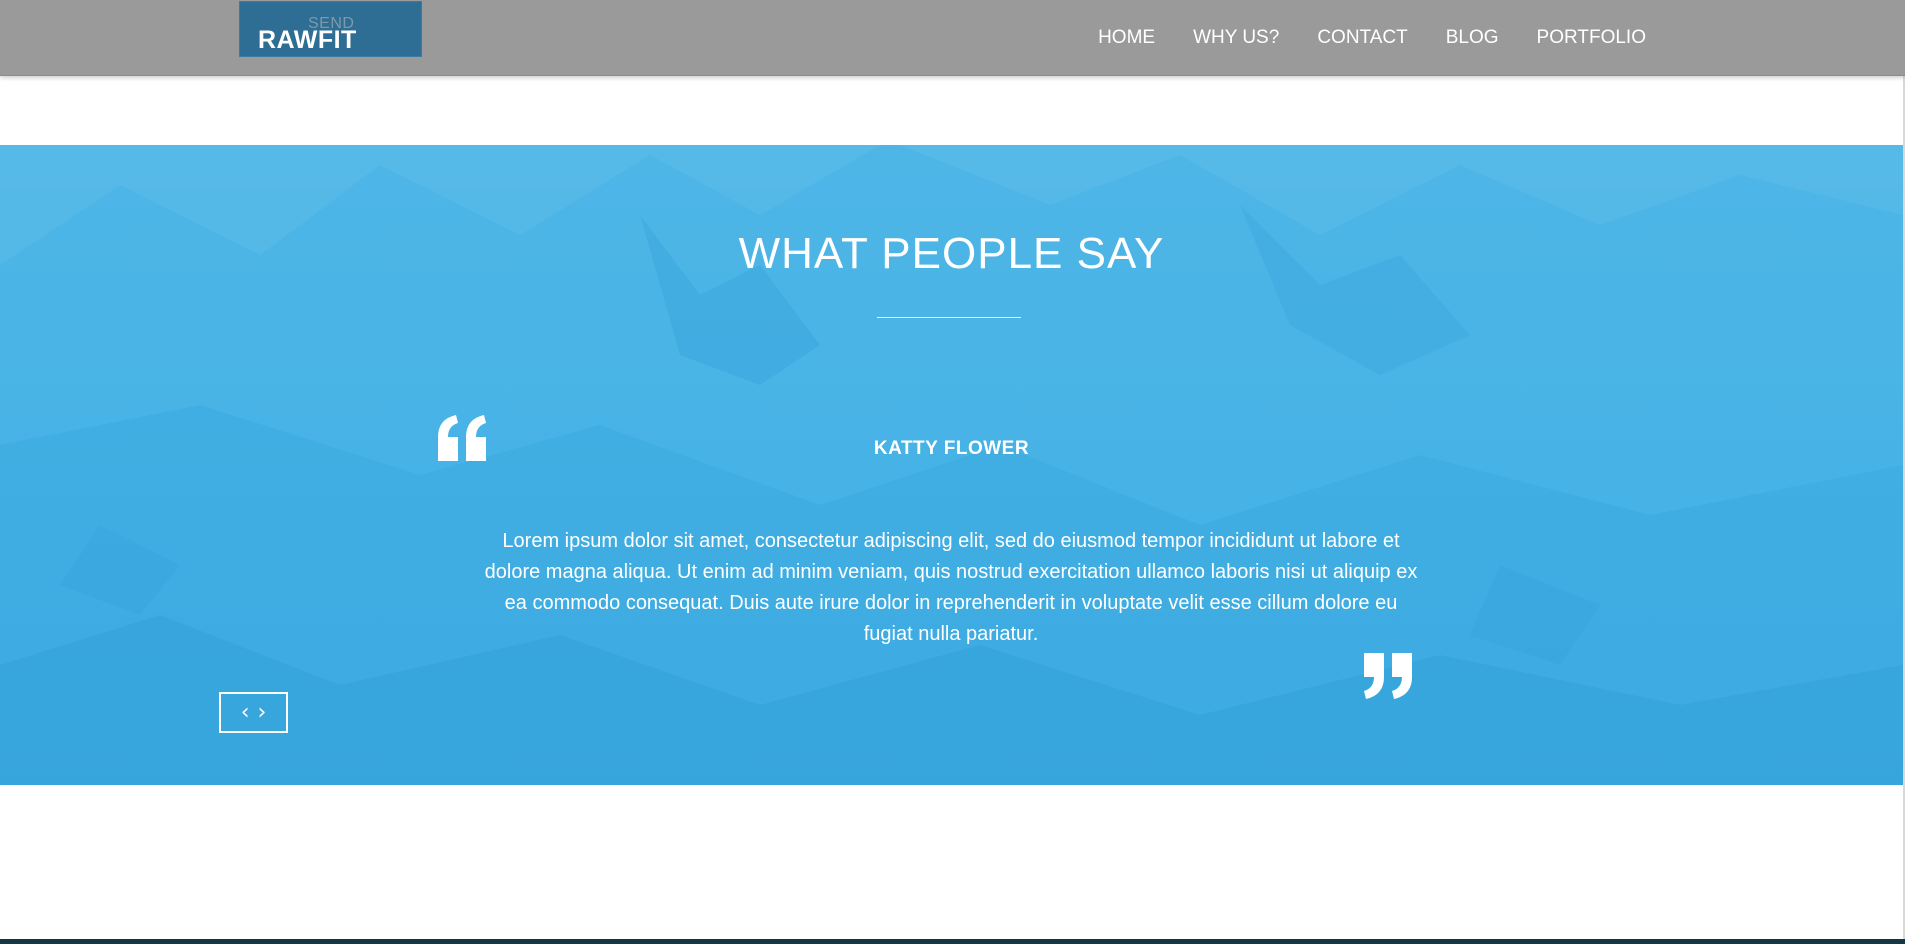 The width and height of the screenshot is (1905, 944). Describe the element at coordinates (1591, 38) in the screenshot. I see `nav-item-portfolio: PORTFOLIO` at that location.